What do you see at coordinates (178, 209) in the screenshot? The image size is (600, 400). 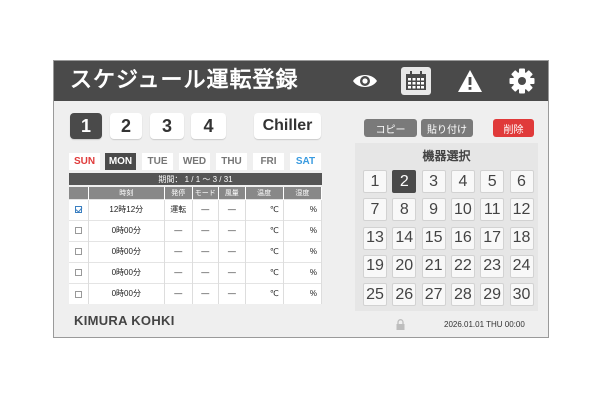 I see `cell-onoff: 運転` at bounding box center [178, 209].